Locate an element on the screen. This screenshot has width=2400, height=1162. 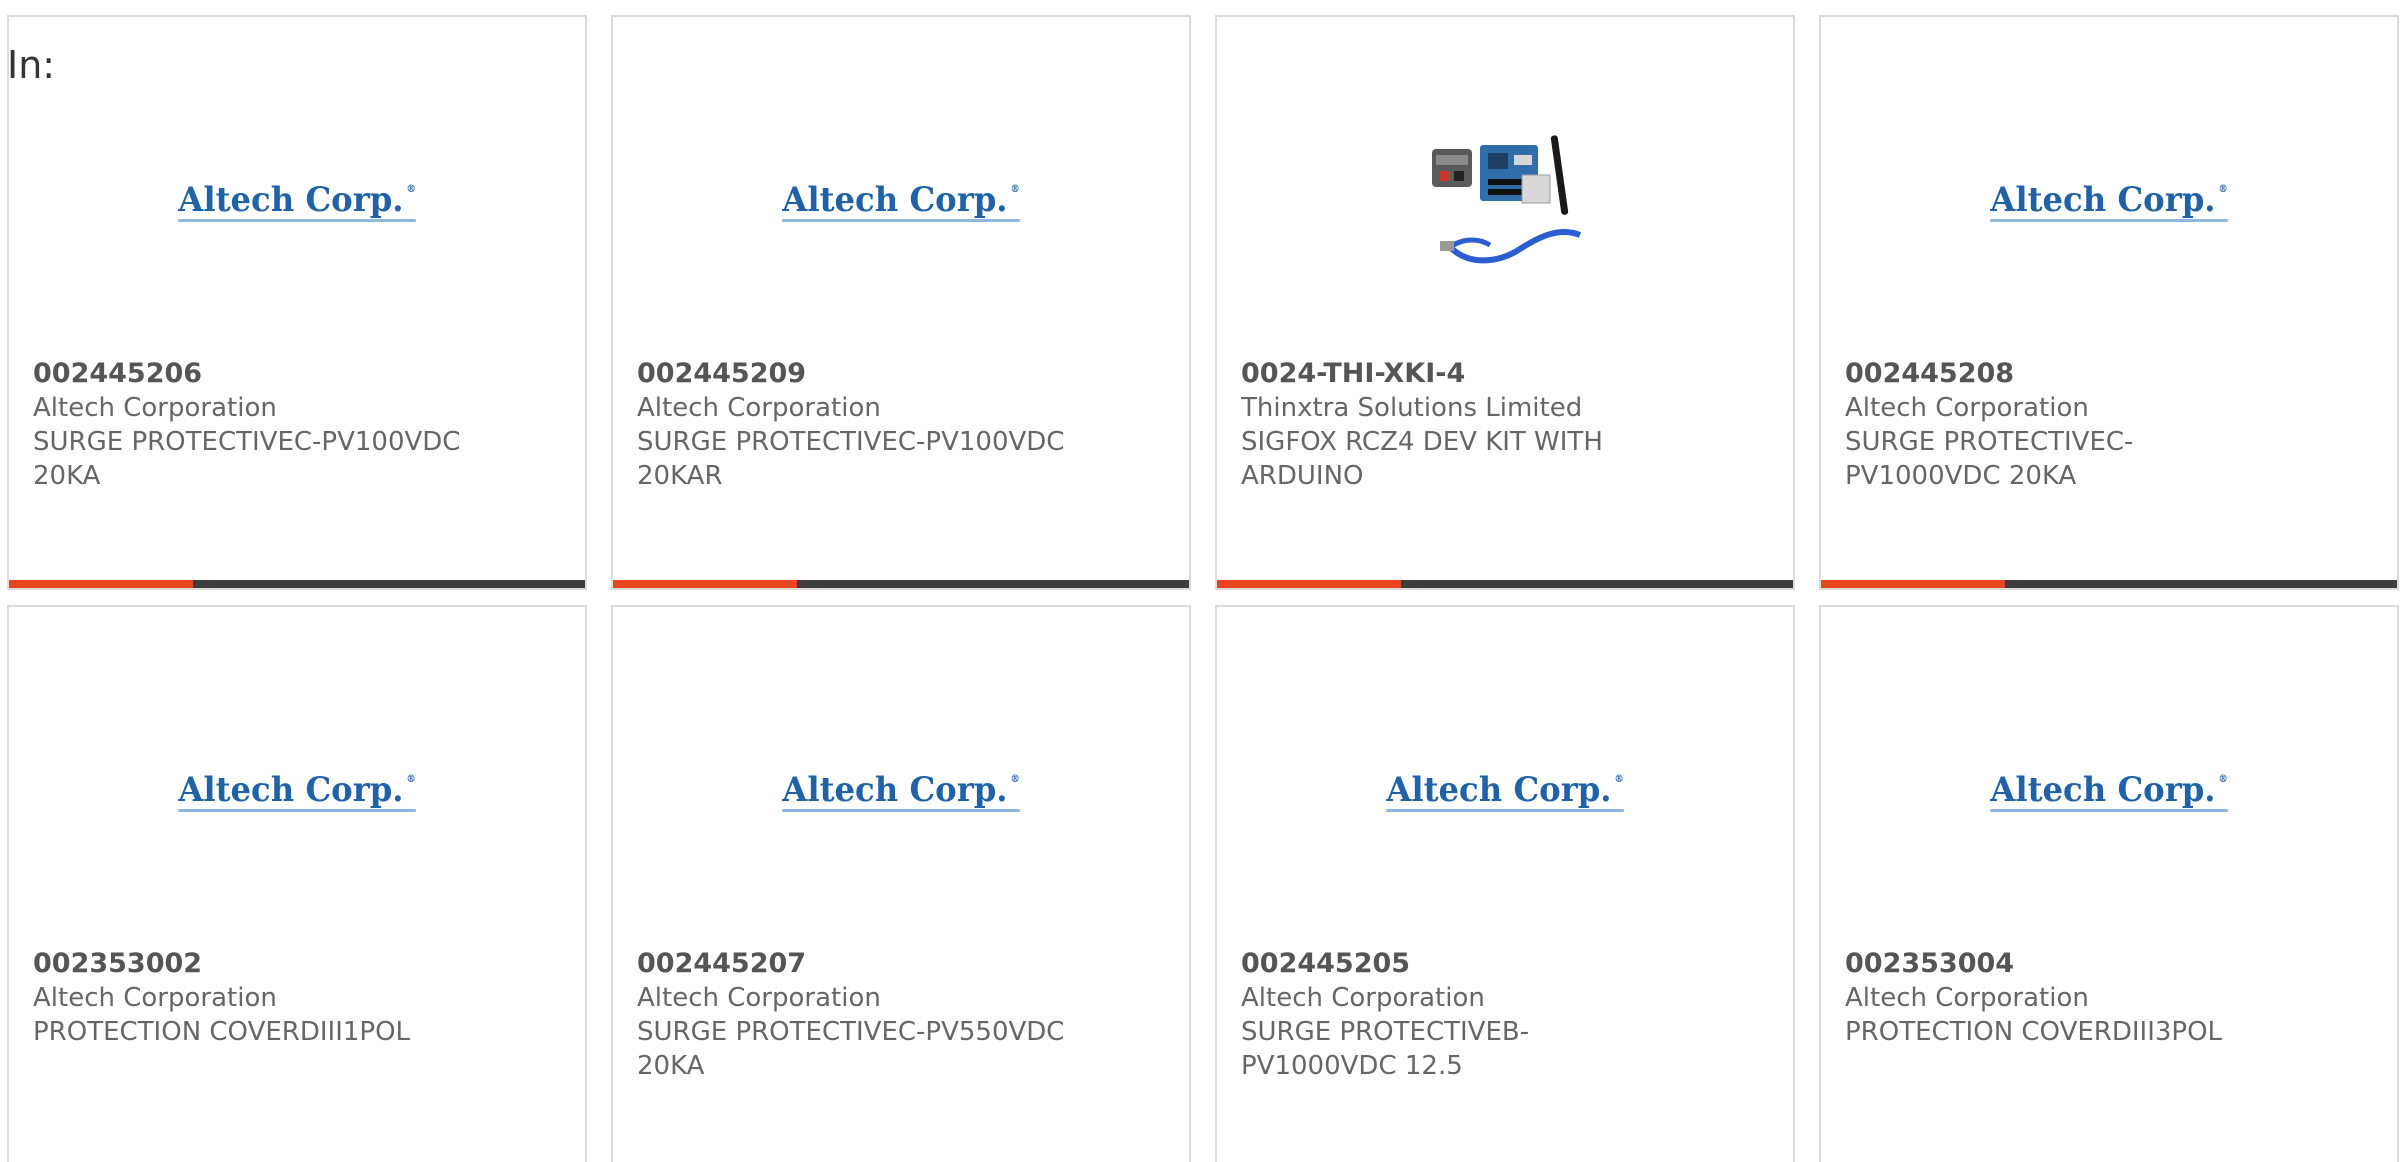
usb-plug-icon is located at coordinates (1447, 246).